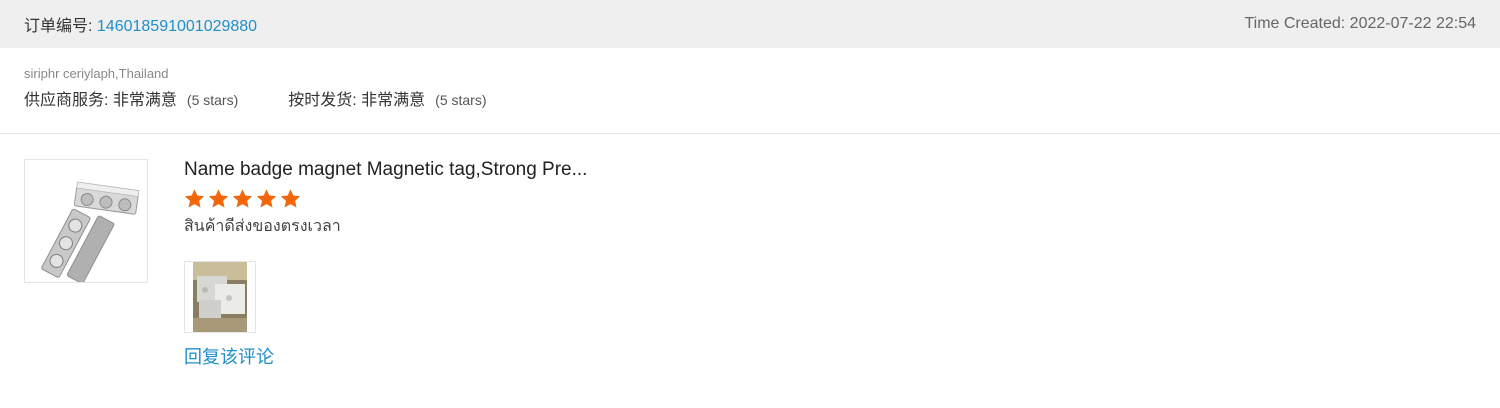 The image size is (1500, 408). What do you see at coordinates (534, 356) in the screenshot?
I see `reply-to-review-link: 回复该评论` at bounding box center [534, 356].